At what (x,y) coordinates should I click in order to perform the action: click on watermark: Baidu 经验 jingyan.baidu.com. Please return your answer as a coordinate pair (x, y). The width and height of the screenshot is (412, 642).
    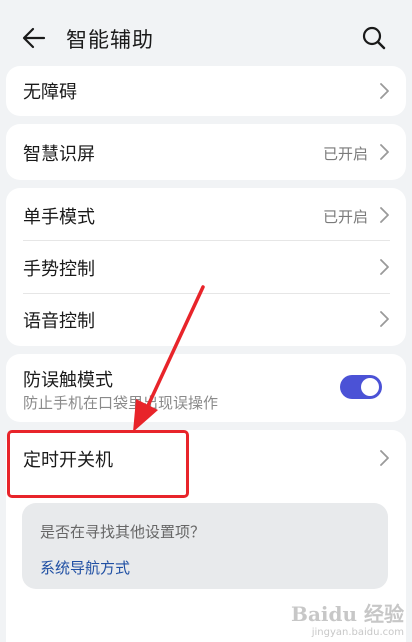
    Looking at the image, I should click on (347, 618).